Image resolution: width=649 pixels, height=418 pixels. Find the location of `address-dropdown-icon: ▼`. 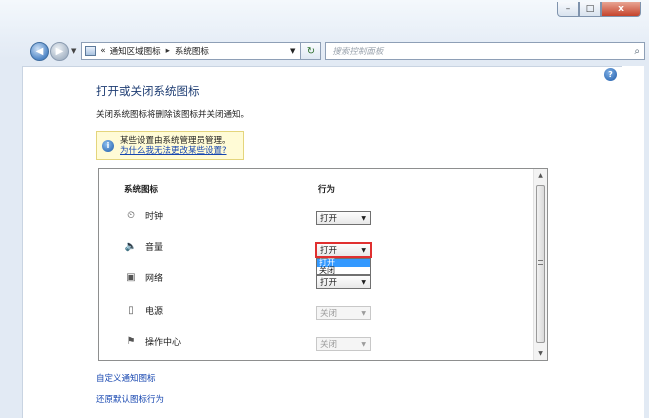

address-dropdown-icon: ▼ is located at coordinates (292, 51).